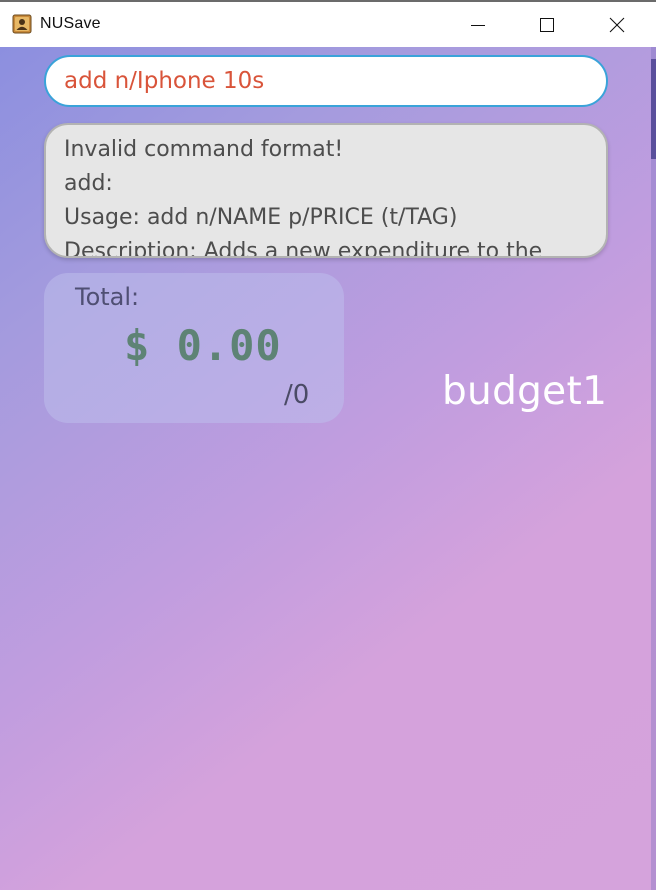 This screenshot has height=890, width=656. I want to click on minimize-icon, so click(478, 25).